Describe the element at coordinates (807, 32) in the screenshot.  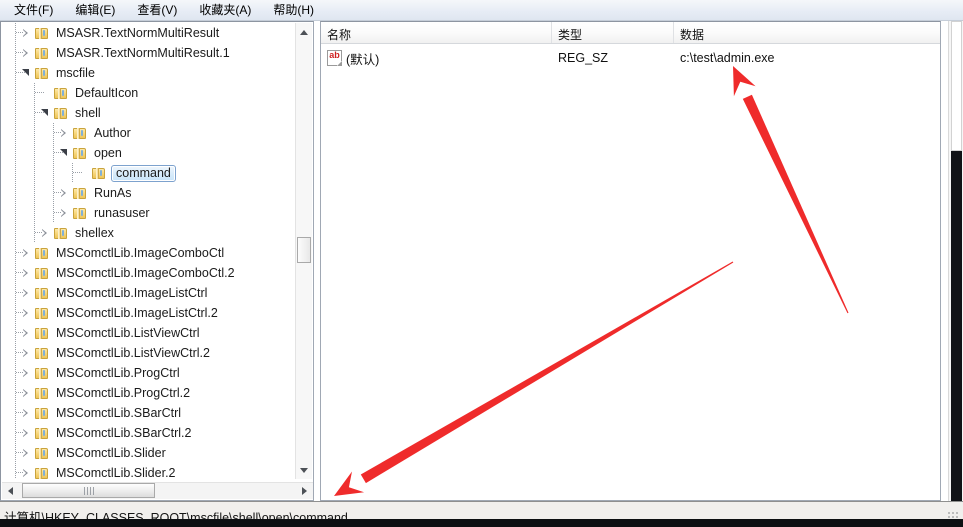
I see `column-data: 数据` at that location.